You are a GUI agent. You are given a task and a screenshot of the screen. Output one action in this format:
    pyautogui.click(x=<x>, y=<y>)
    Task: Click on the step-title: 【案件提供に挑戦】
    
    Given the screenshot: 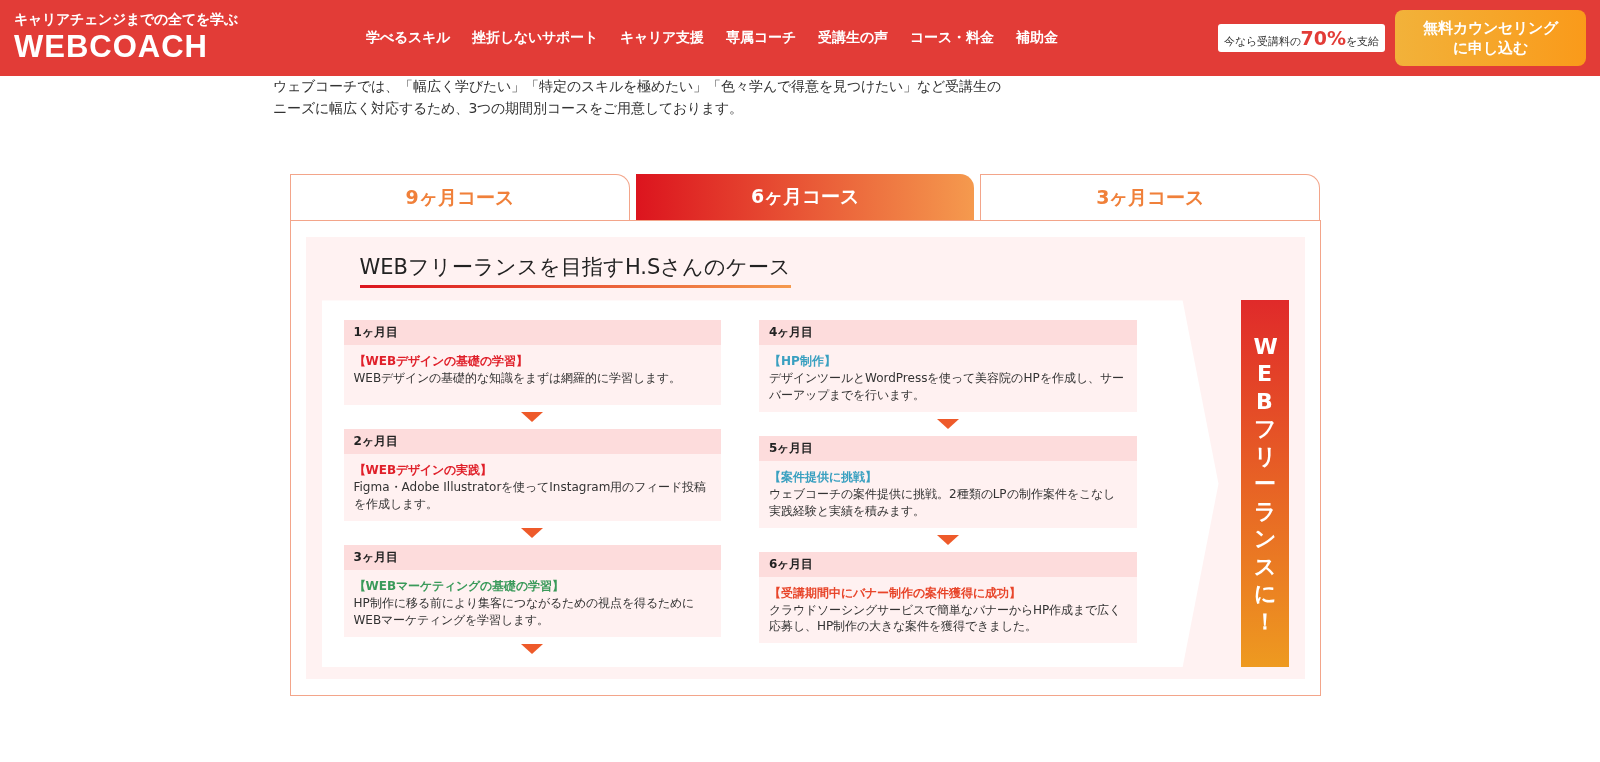 What is the action you would take?
    pyautogui.click(x=823, y=477)
    